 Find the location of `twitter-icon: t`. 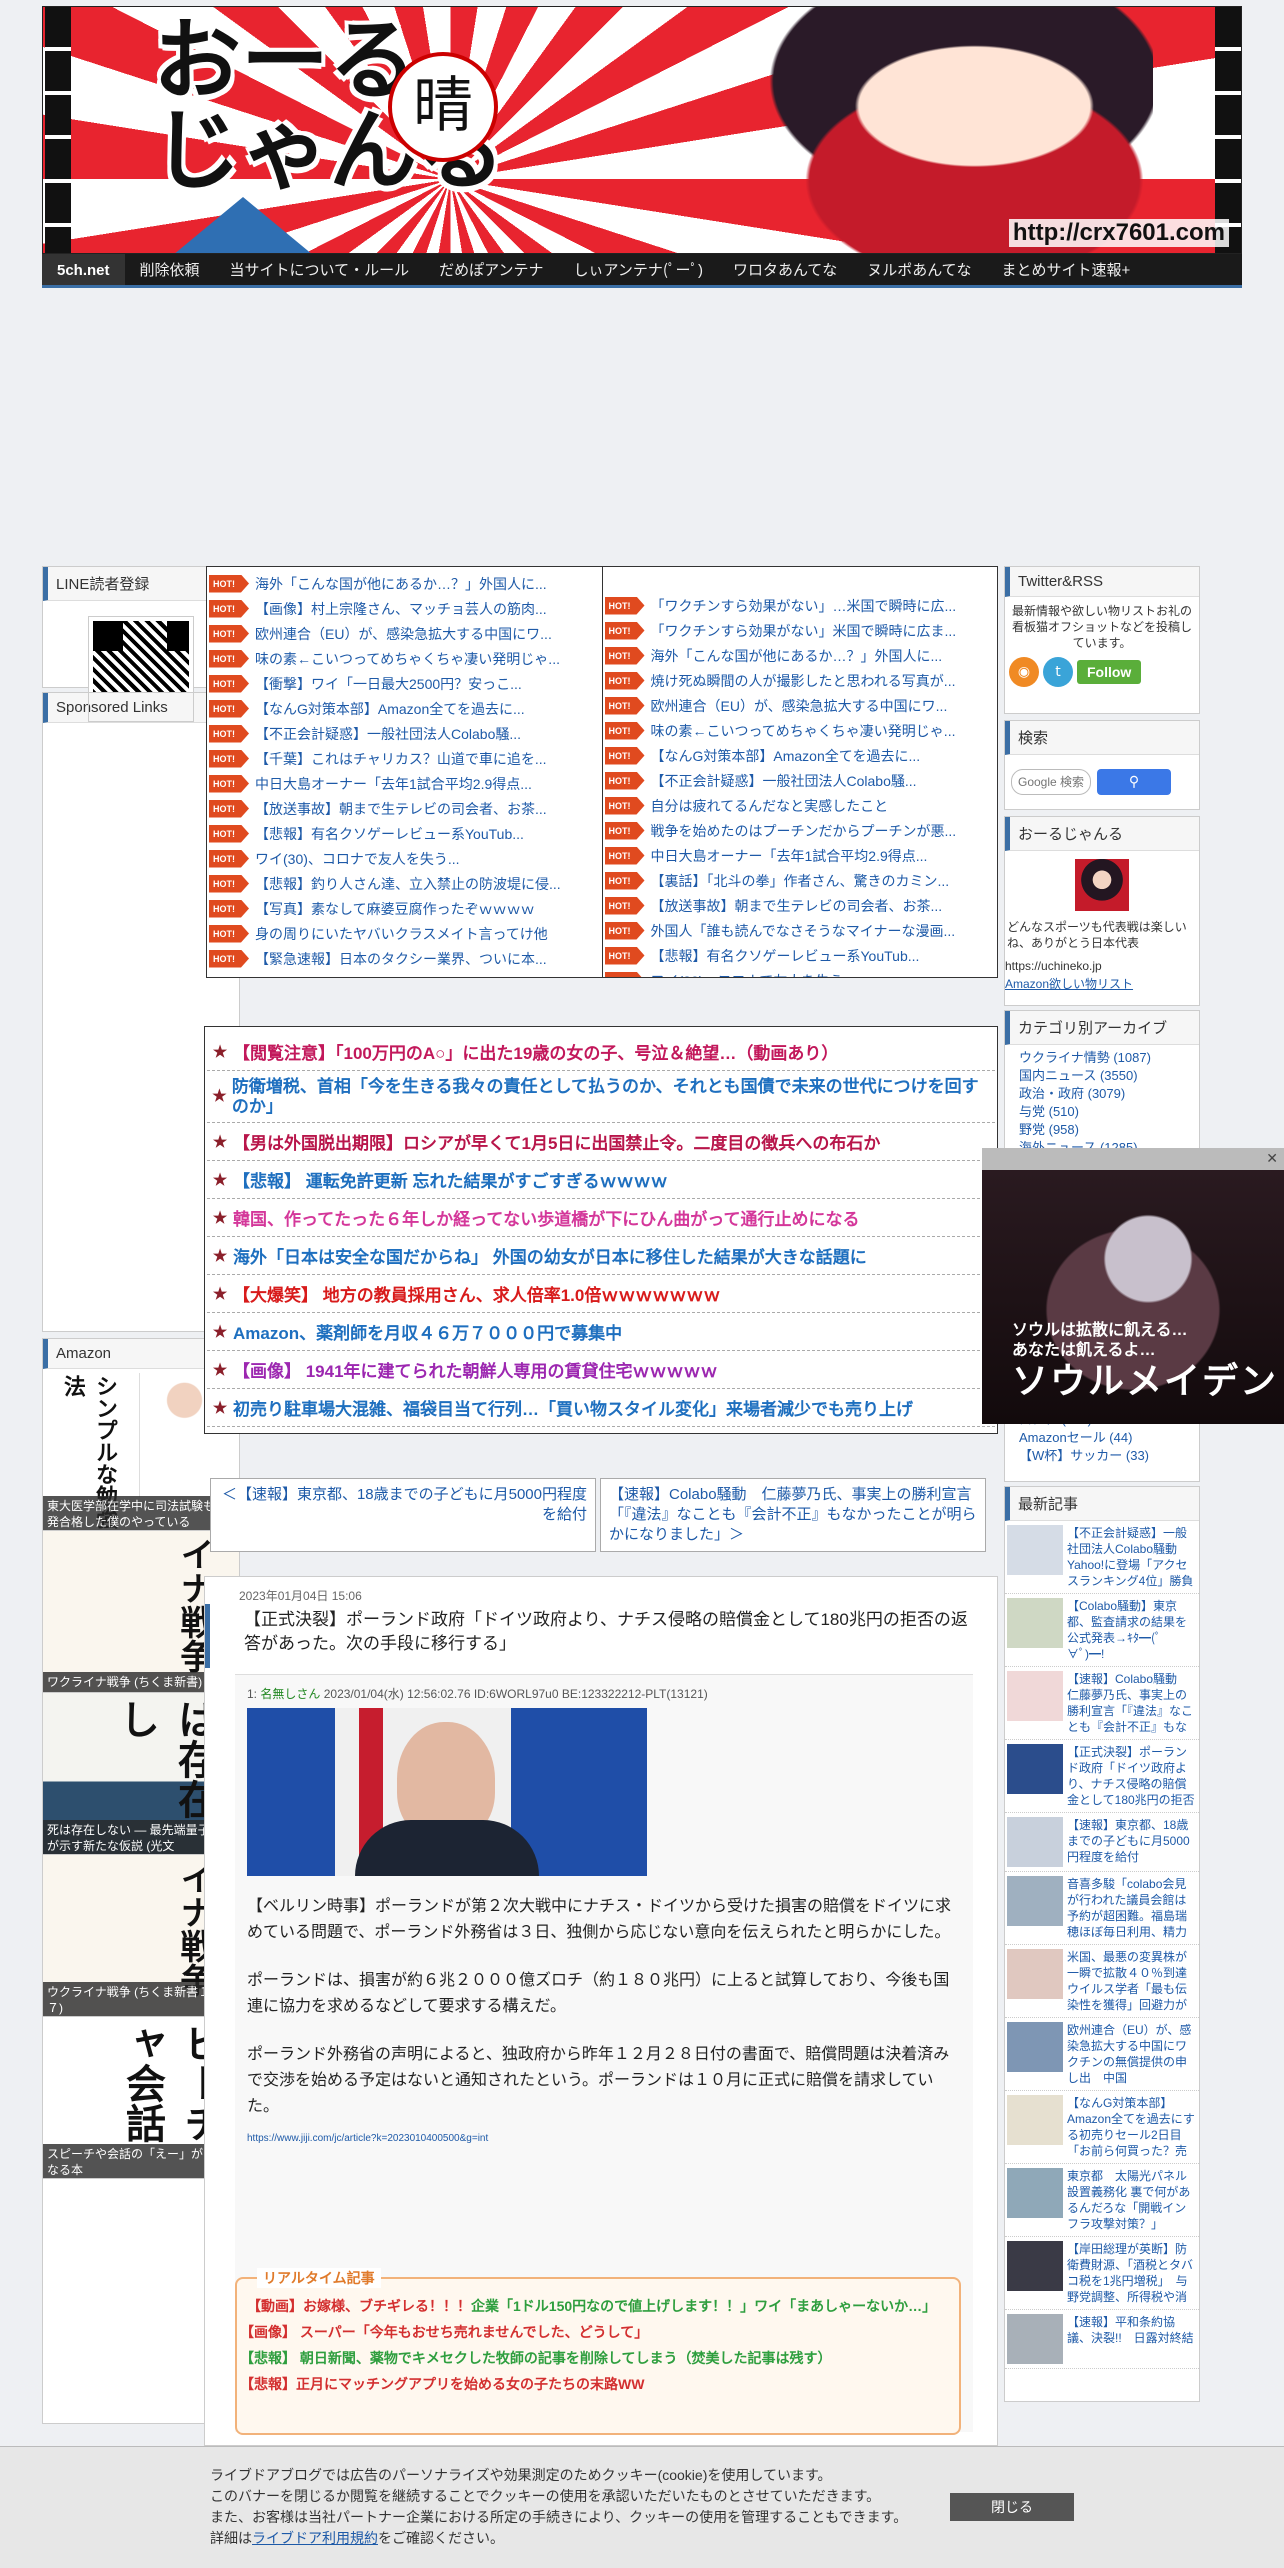

twitter-icon: t is located at coordinates (1058, 672).